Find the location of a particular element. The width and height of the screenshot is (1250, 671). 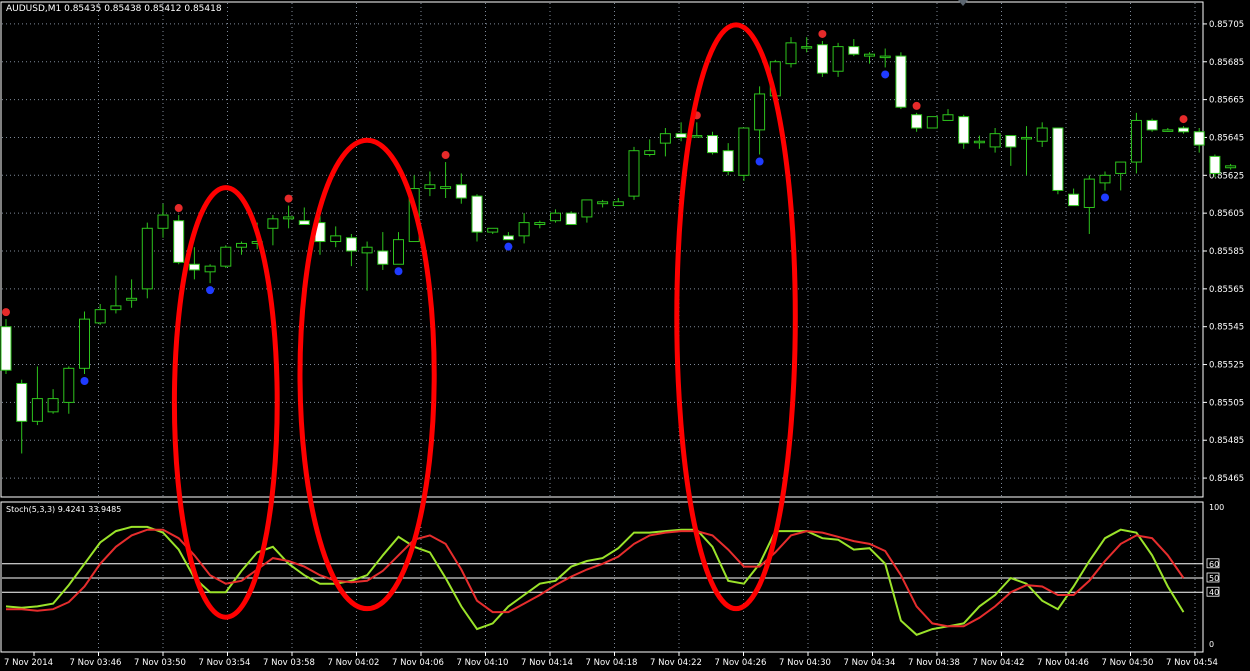

y-tick-label: 0.85525 is located at coordinates (1226, 366).